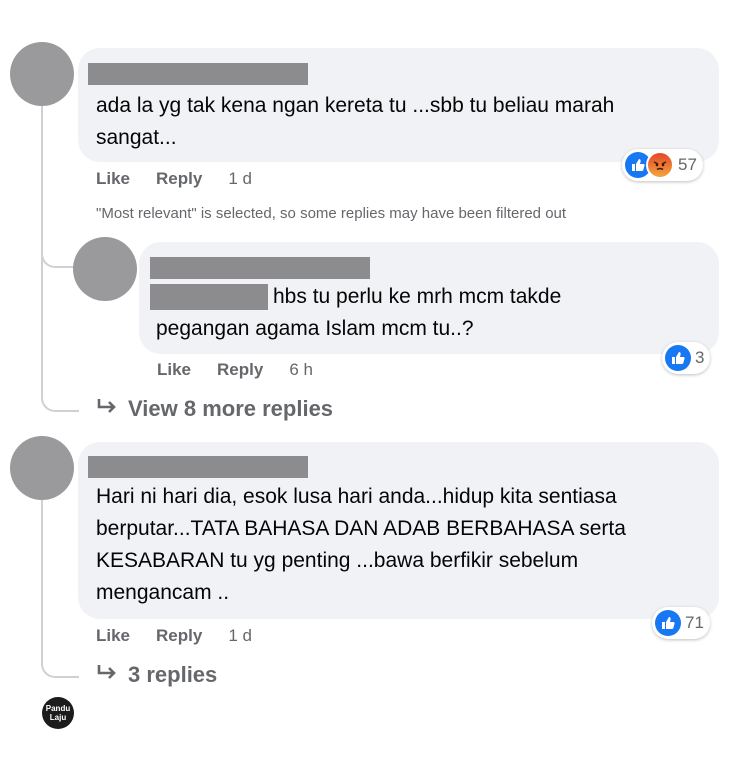  I want to click on comment-text: pegangan agama Islam mcm tu..?, so click(315, 328).